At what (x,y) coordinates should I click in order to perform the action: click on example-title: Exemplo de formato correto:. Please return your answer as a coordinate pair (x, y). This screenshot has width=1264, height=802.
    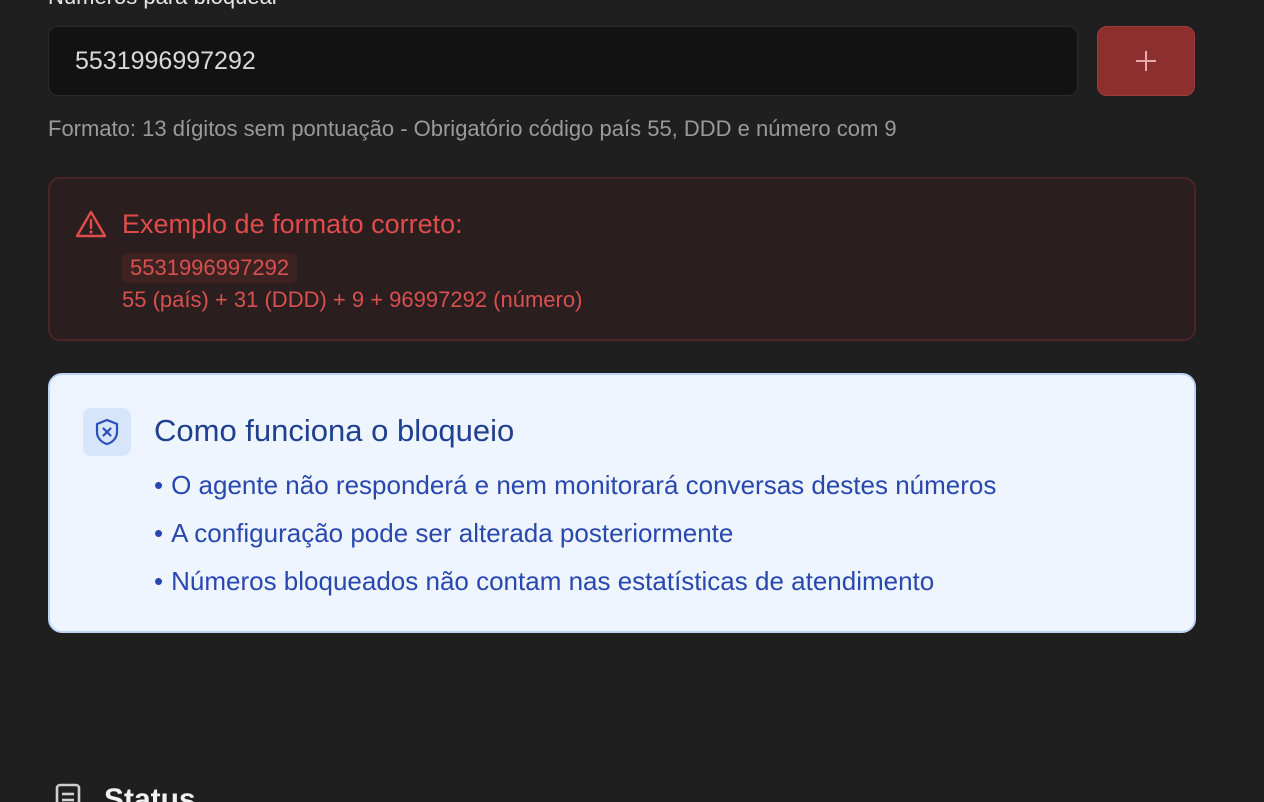
    Looking at the image, I should click on (292, 224).